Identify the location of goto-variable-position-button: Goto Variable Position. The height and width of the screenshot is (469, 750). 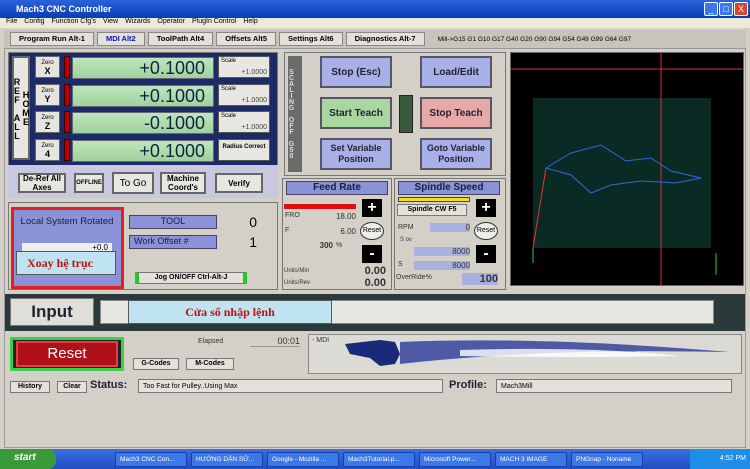
(456, 154).